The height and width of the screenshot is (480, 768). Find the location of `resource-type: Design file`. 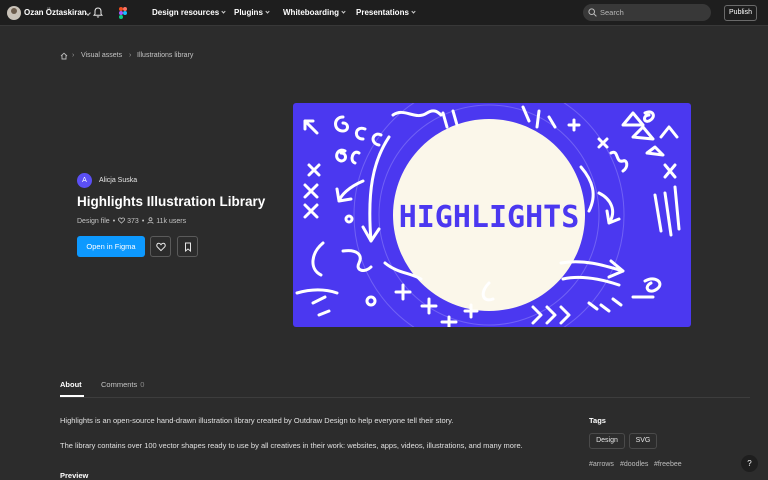

resource-type: Design file is located at coordinates (93, 221).